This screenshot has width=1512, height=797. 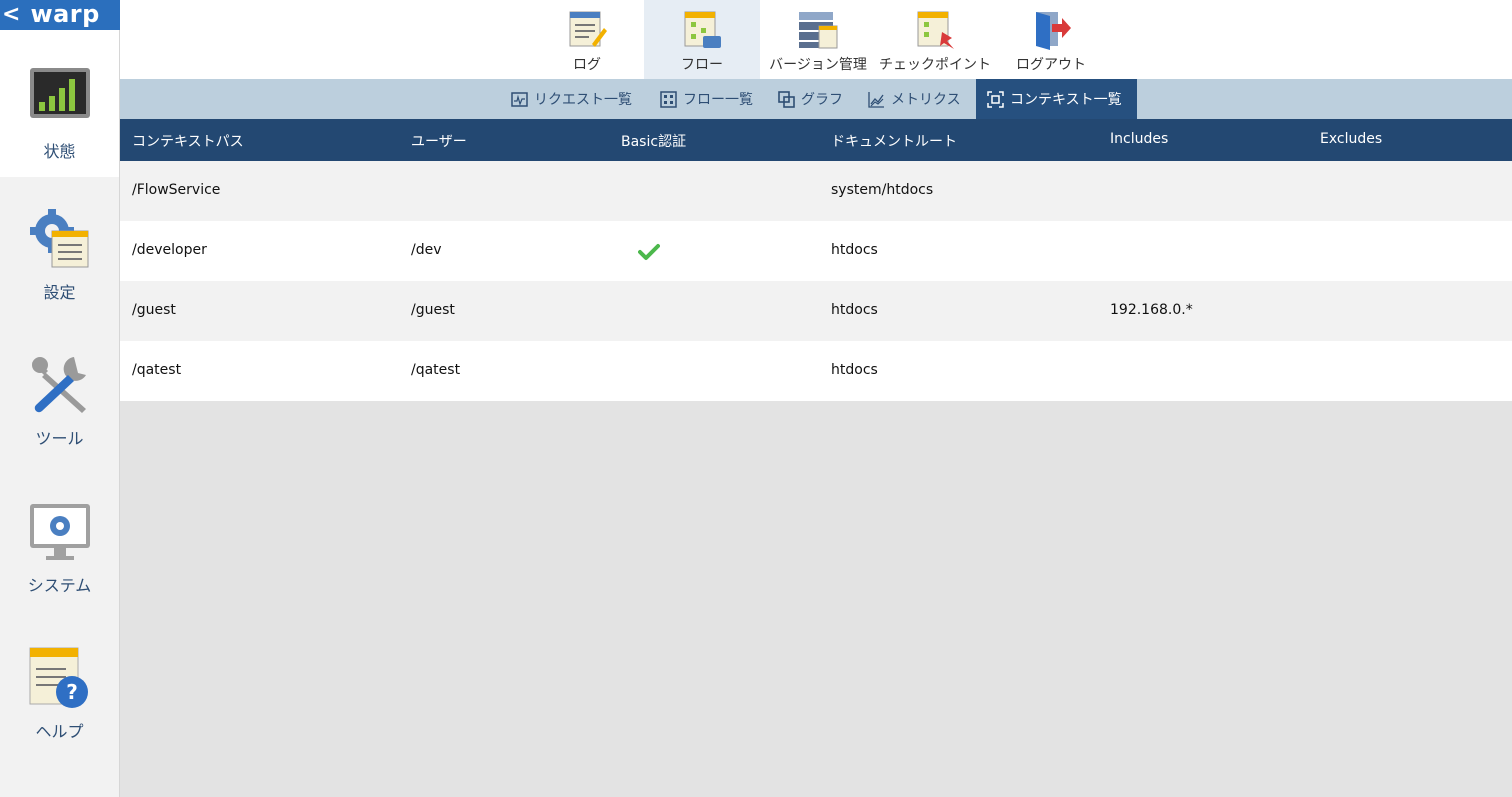 I want to click on graph-icon, so click(x=786, y=99).